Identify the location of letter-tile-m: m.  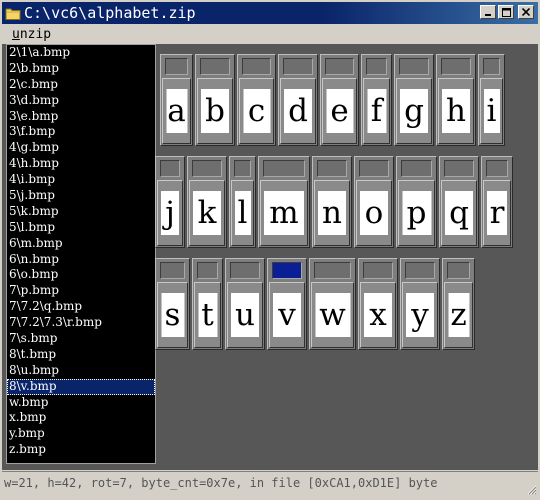
(284, 202).